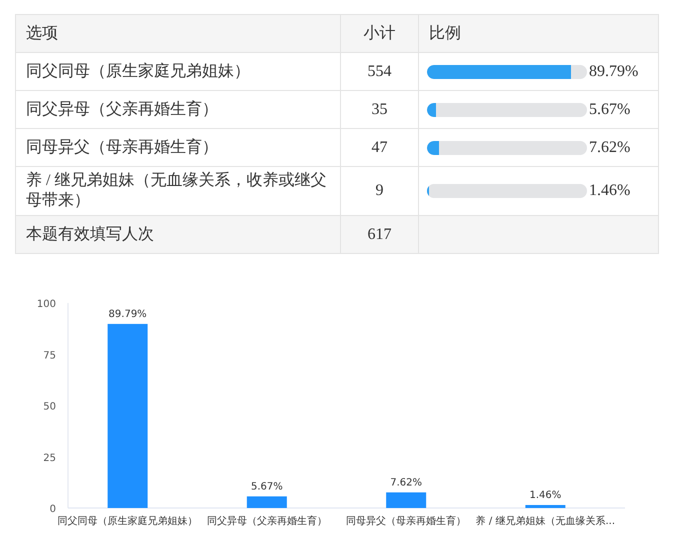 The width and height of the screenshot is (692, 537). Describe the element at coordinates (49, 458) in the screenshot. I see `axis-tick-label: 25` at that location.